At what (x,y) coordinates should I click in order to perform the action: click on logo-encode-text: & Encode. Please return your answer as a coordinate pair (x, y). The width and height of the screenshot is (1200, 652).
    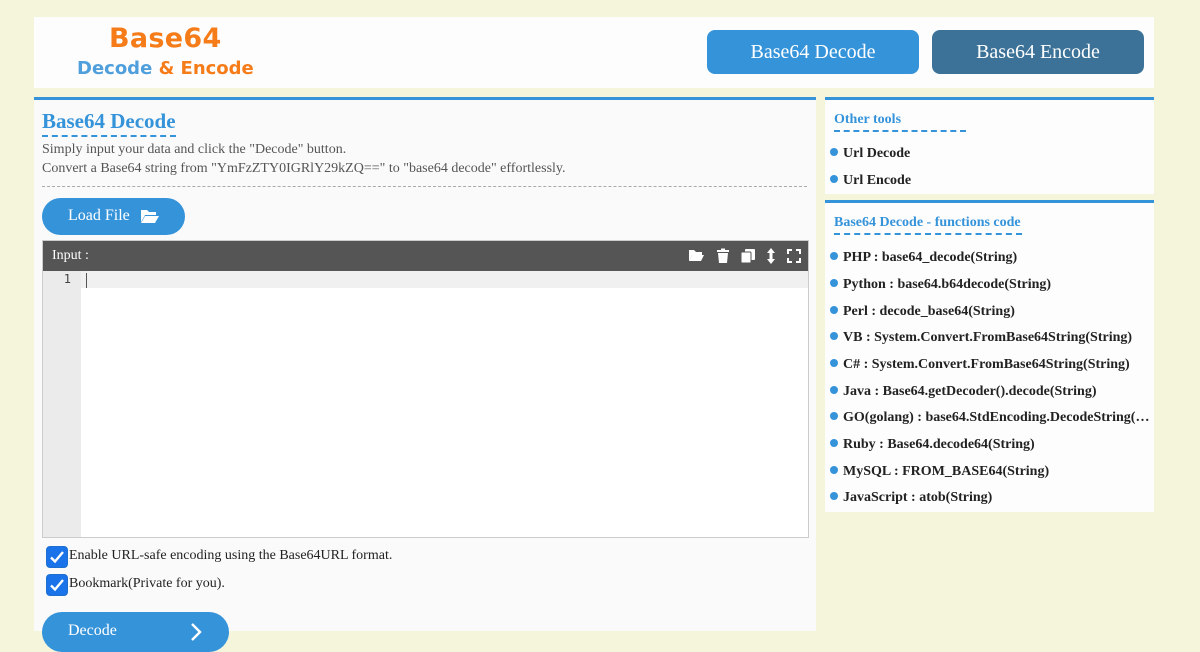
    Looking at the image, I should click on (206, 68).